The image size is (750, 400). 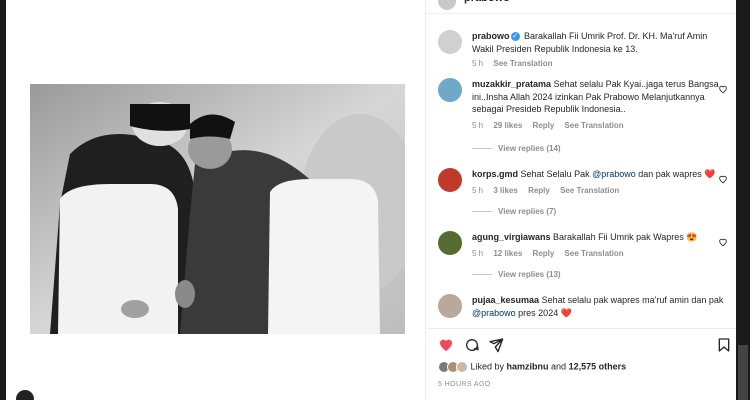 I want to click on comment-icon, so click(x=472, y=345).